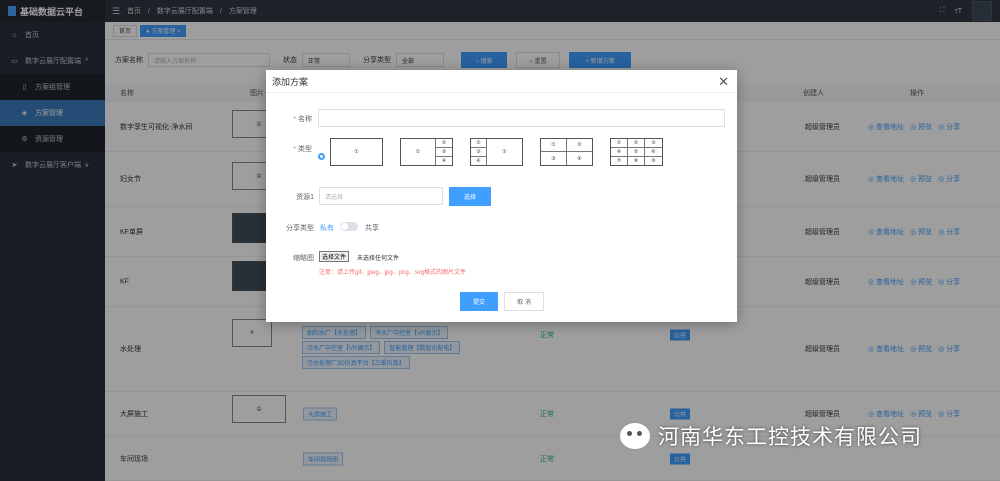 The height and width of the screenshot is (481, 1000). What do you see at coordinates (521, 118) in the screenshot?
I see `name-input` at bounding box center [521, 118].